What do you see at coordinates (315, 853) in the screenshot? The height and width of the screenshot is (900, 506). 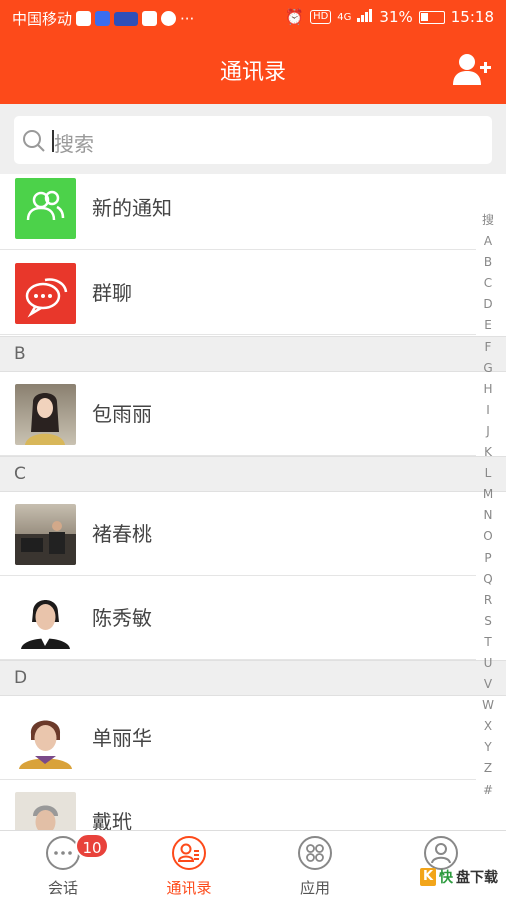 I see `apps-grid-icon` at bounding box center [315, 853].